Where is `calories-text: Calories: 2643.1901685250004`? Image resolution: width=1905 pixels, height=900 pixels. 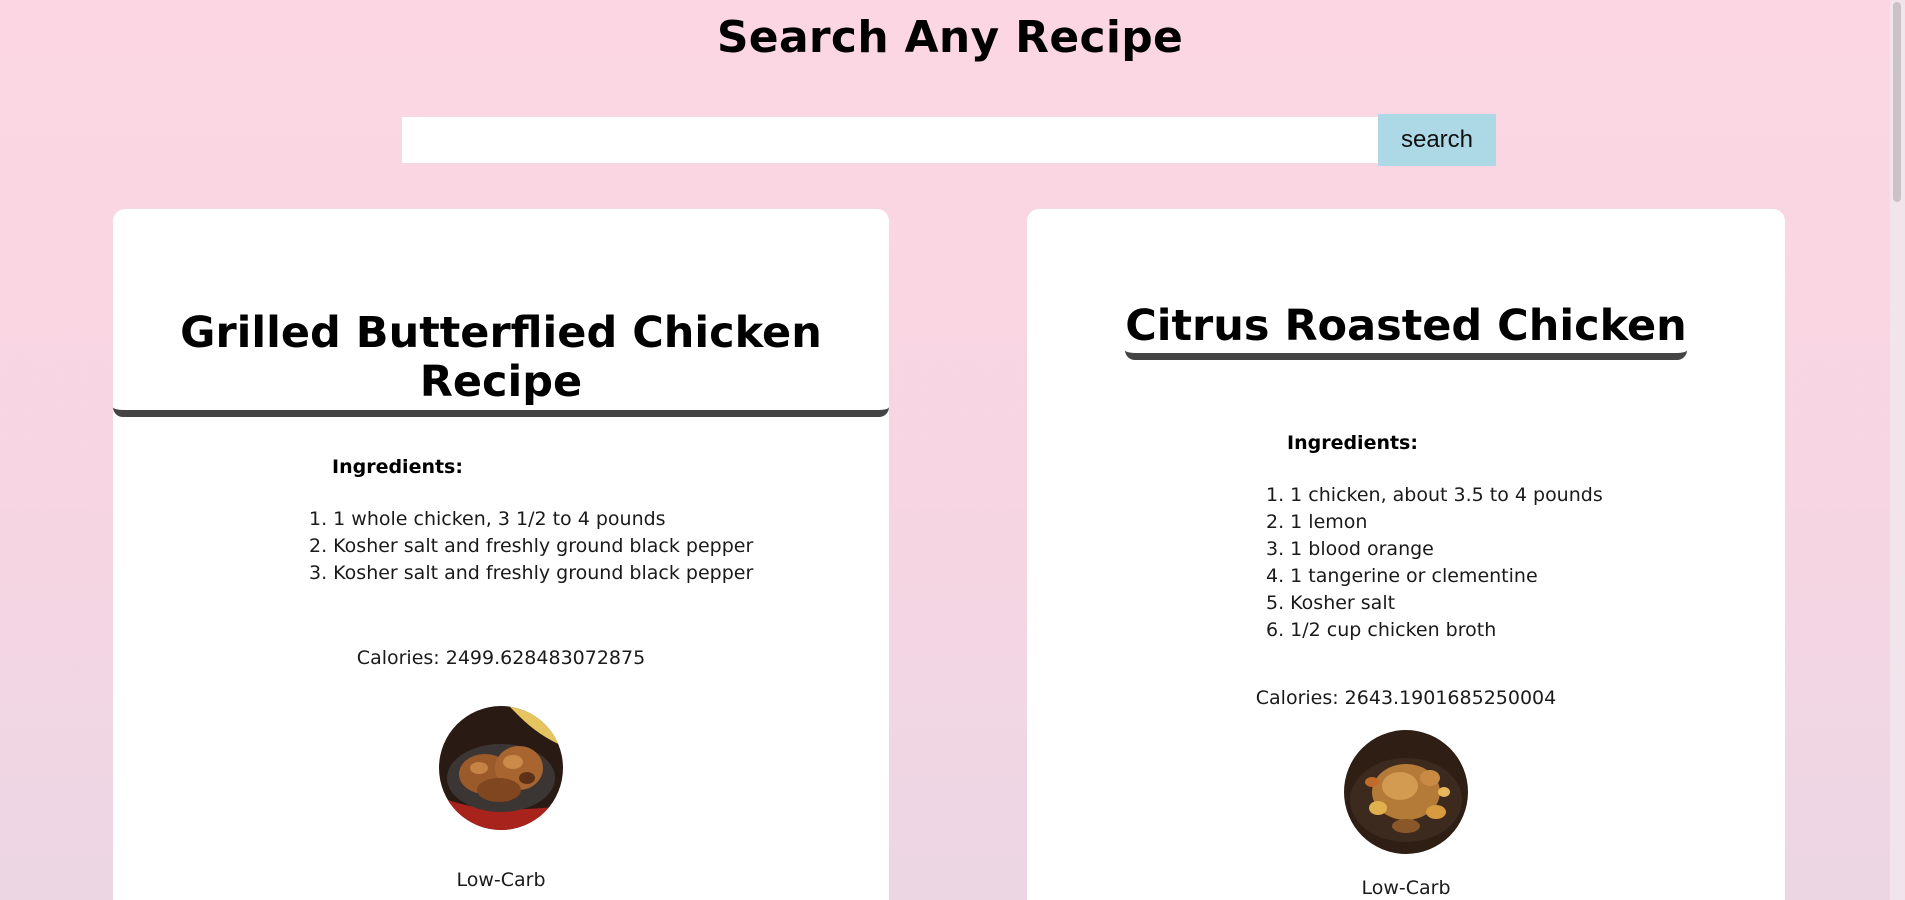 calories-text: Calories: 2643.1901685250004 is located at coordinates (1406, 698).